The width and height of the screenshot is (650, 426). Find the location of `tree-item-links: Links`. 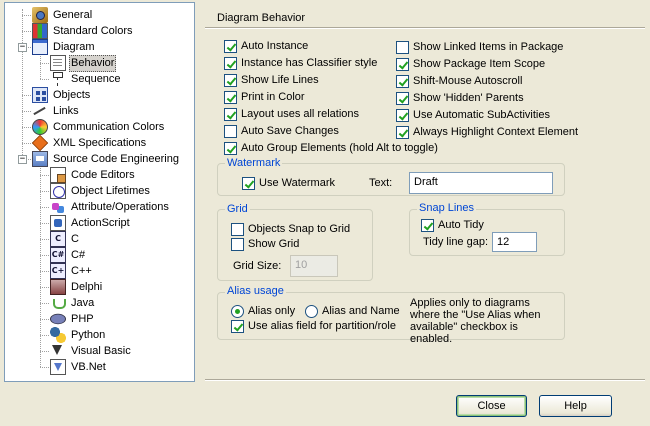

tree-item-links: Links is located at coordinates (56, 111).